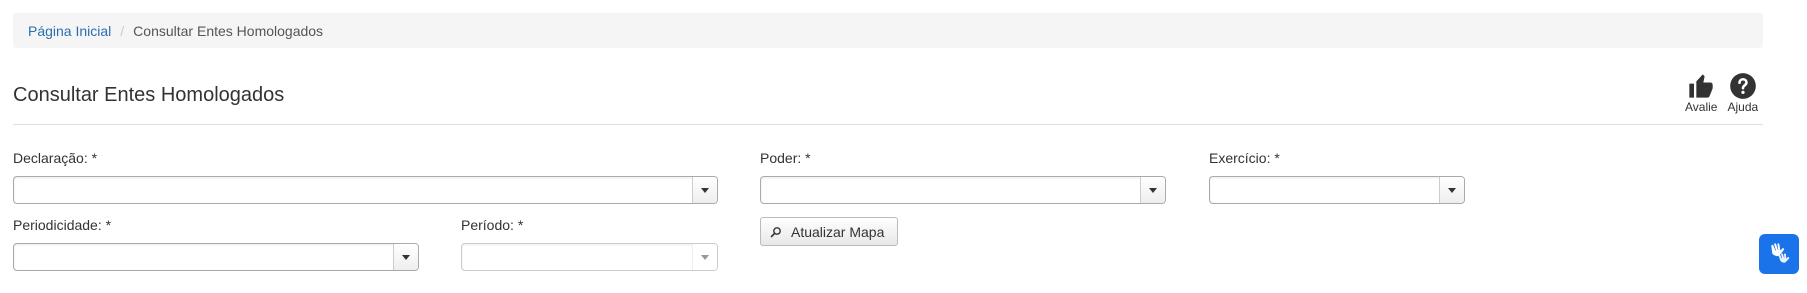 Image resolution: width=1807 pixels, height=293 pixels. What do you see at coordinates (1743, 107) in the screenshot?
I see `help-label: Ajuda` at bounding box center [1743, 107].